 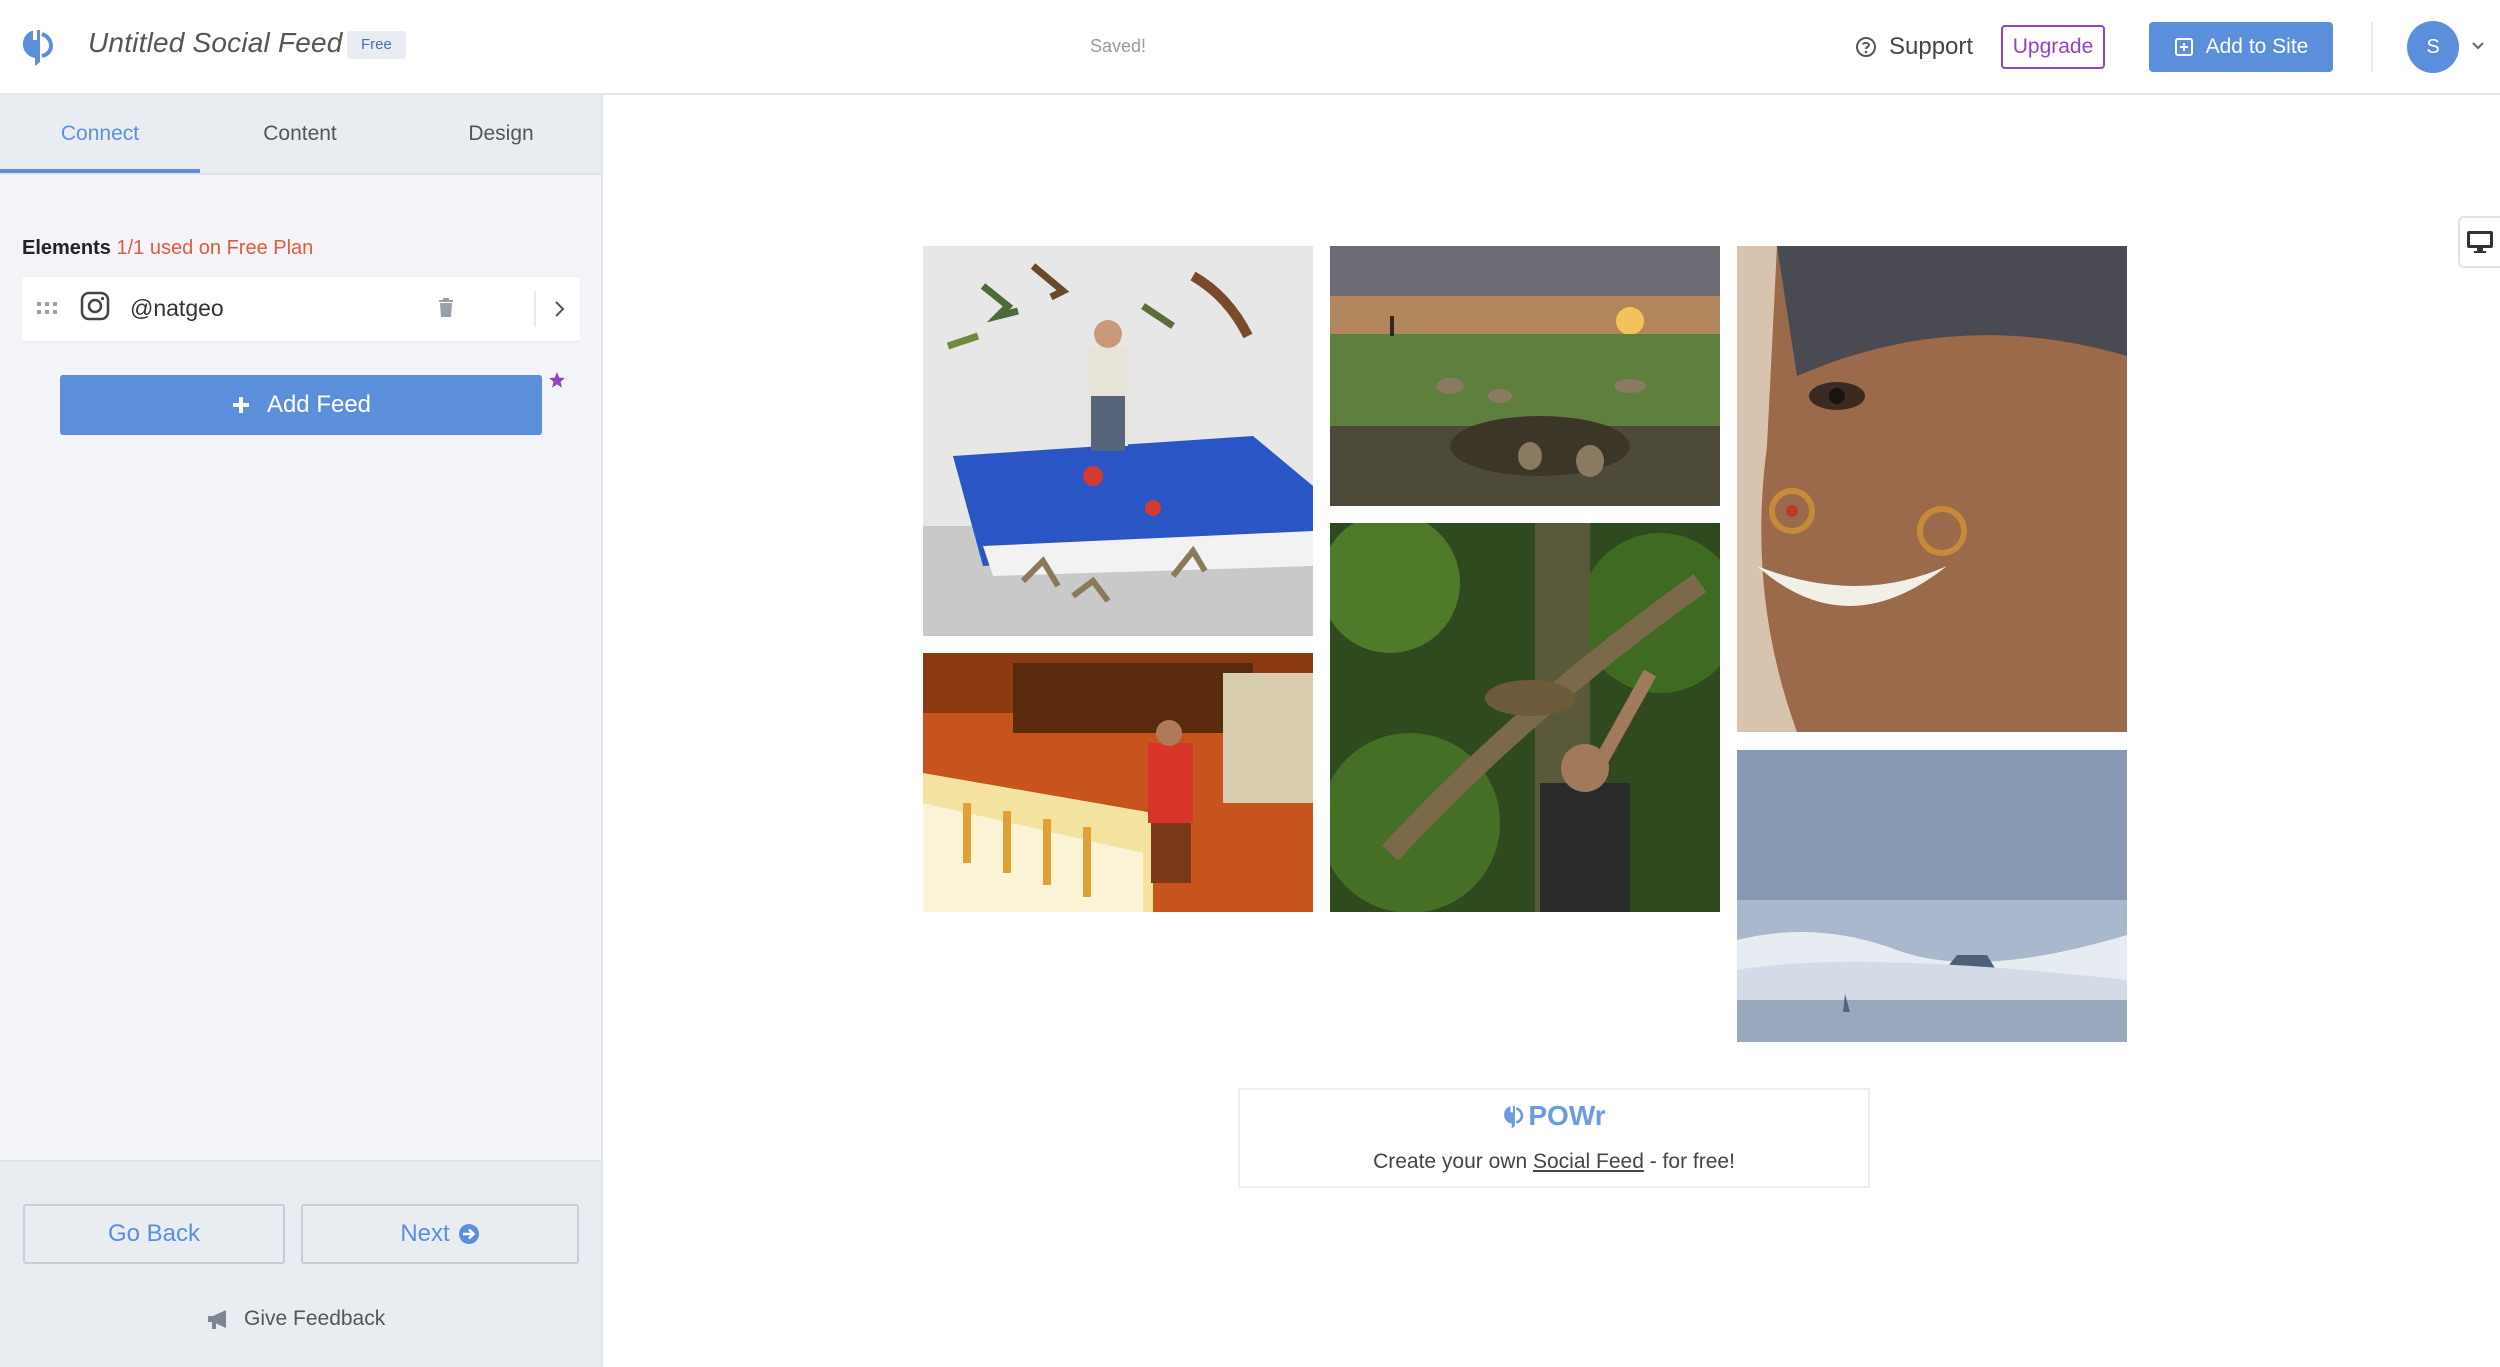 I want to click on add-to-site-button: Add to Site, so click(x=2241, y=47).